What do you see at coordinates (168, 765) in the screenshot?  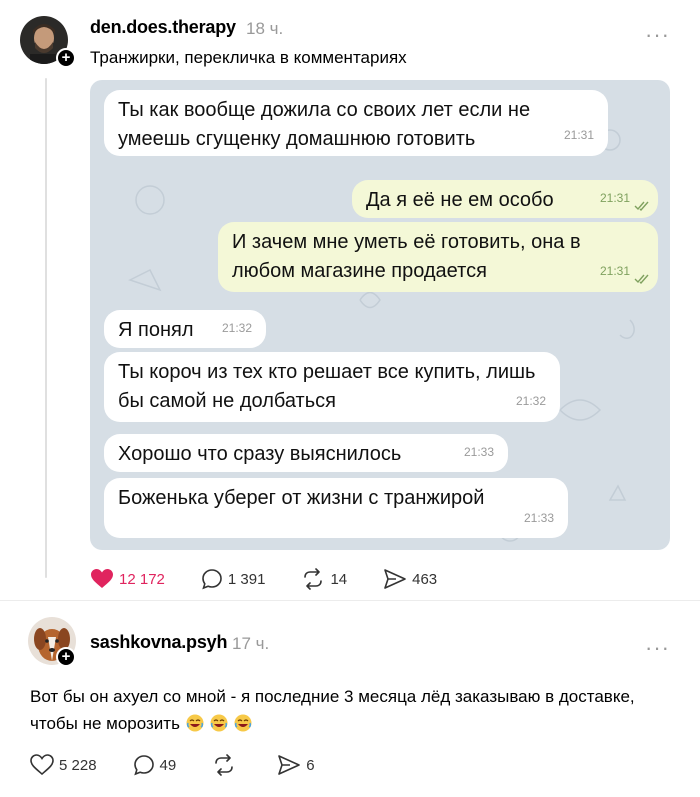 I see `comment-count: 49` at bounding box center [168, 765].